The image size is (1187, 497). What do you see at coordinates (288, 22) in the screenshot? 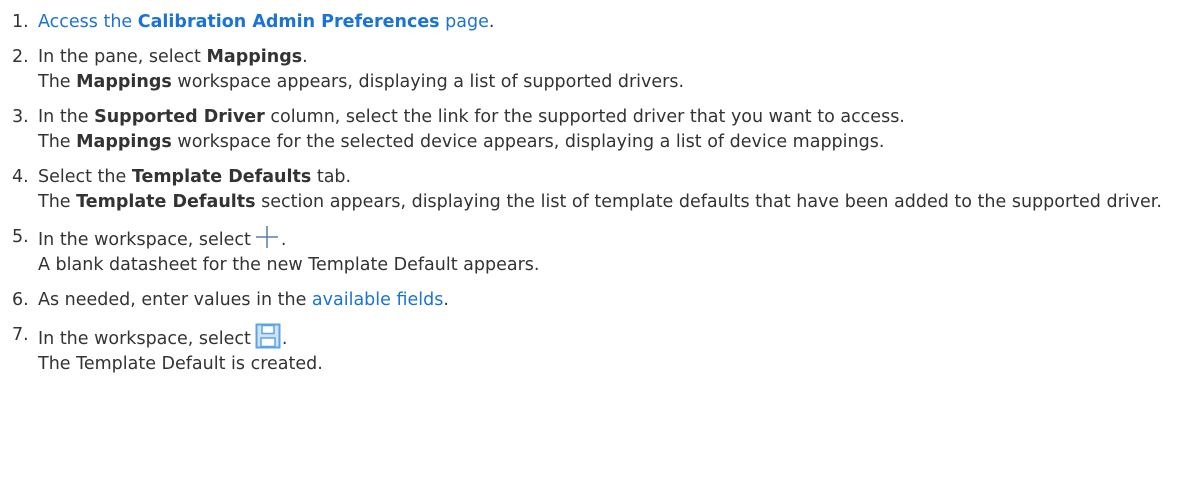
I see `link-text-bold: Calibration Admin Preferences` at bounding box center [288, 22].